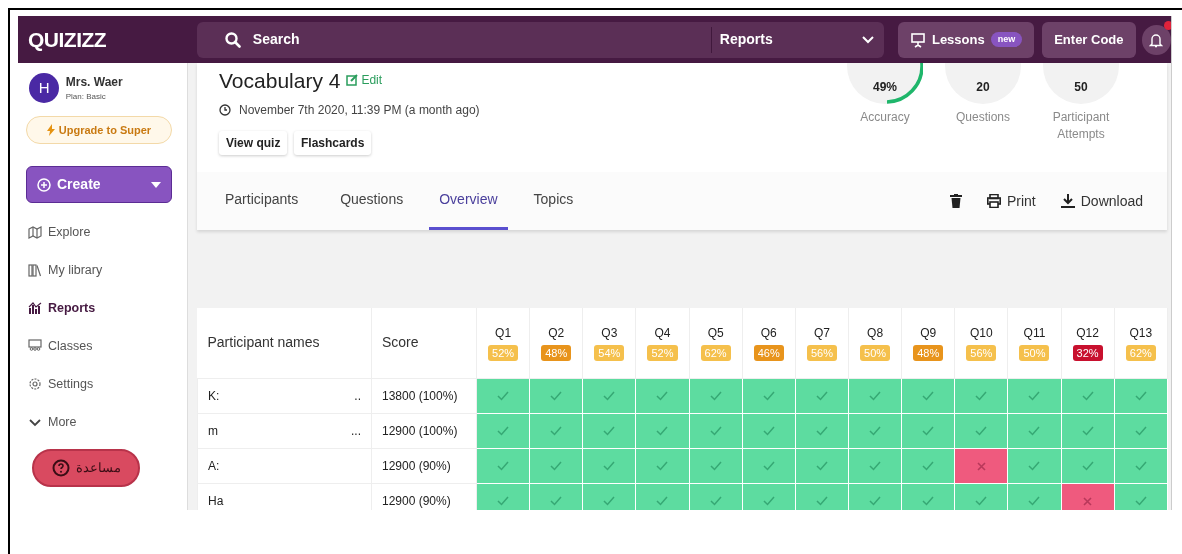 The height and width of the screenshot is (554, 1182). I want to click on notifications-button, so click(1156, 39).